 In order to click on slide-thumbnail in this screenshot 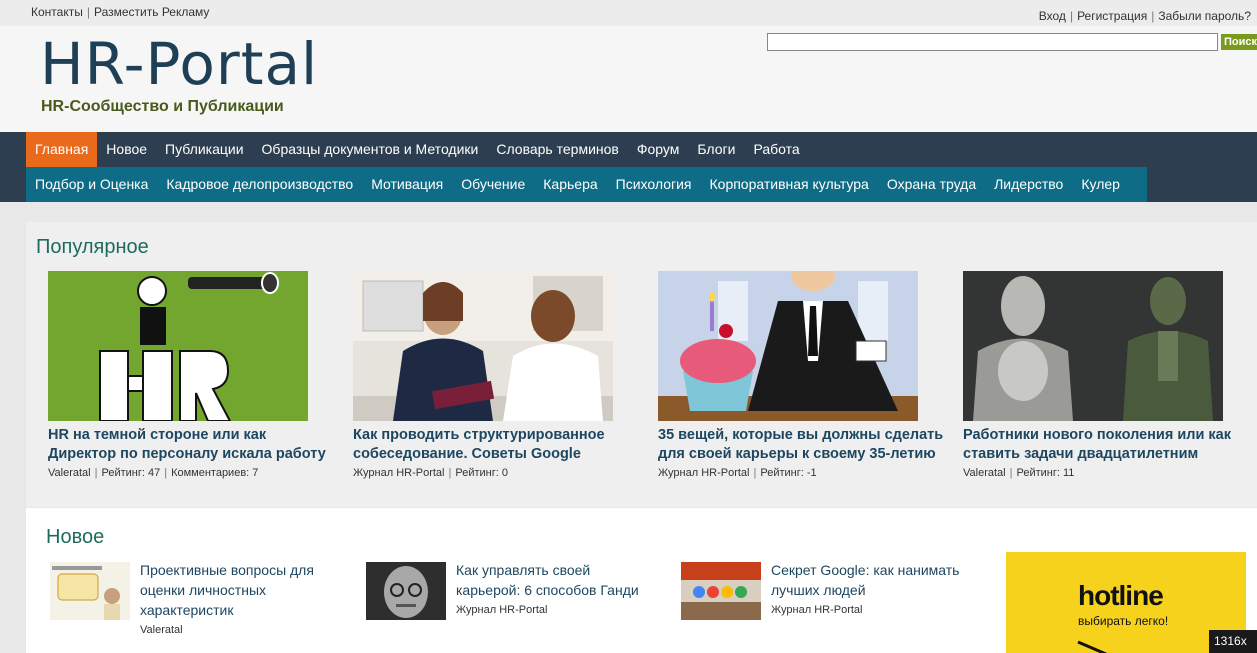, I will do `click(90, 591)`.